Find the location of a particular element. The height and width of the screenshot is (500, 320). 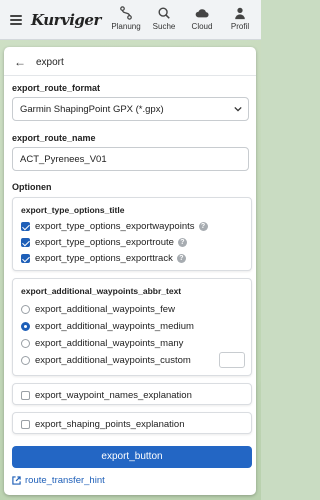

format-value: Garmin ShapingPoint GPX (*.gpx) is located at coordinates (92, 109).